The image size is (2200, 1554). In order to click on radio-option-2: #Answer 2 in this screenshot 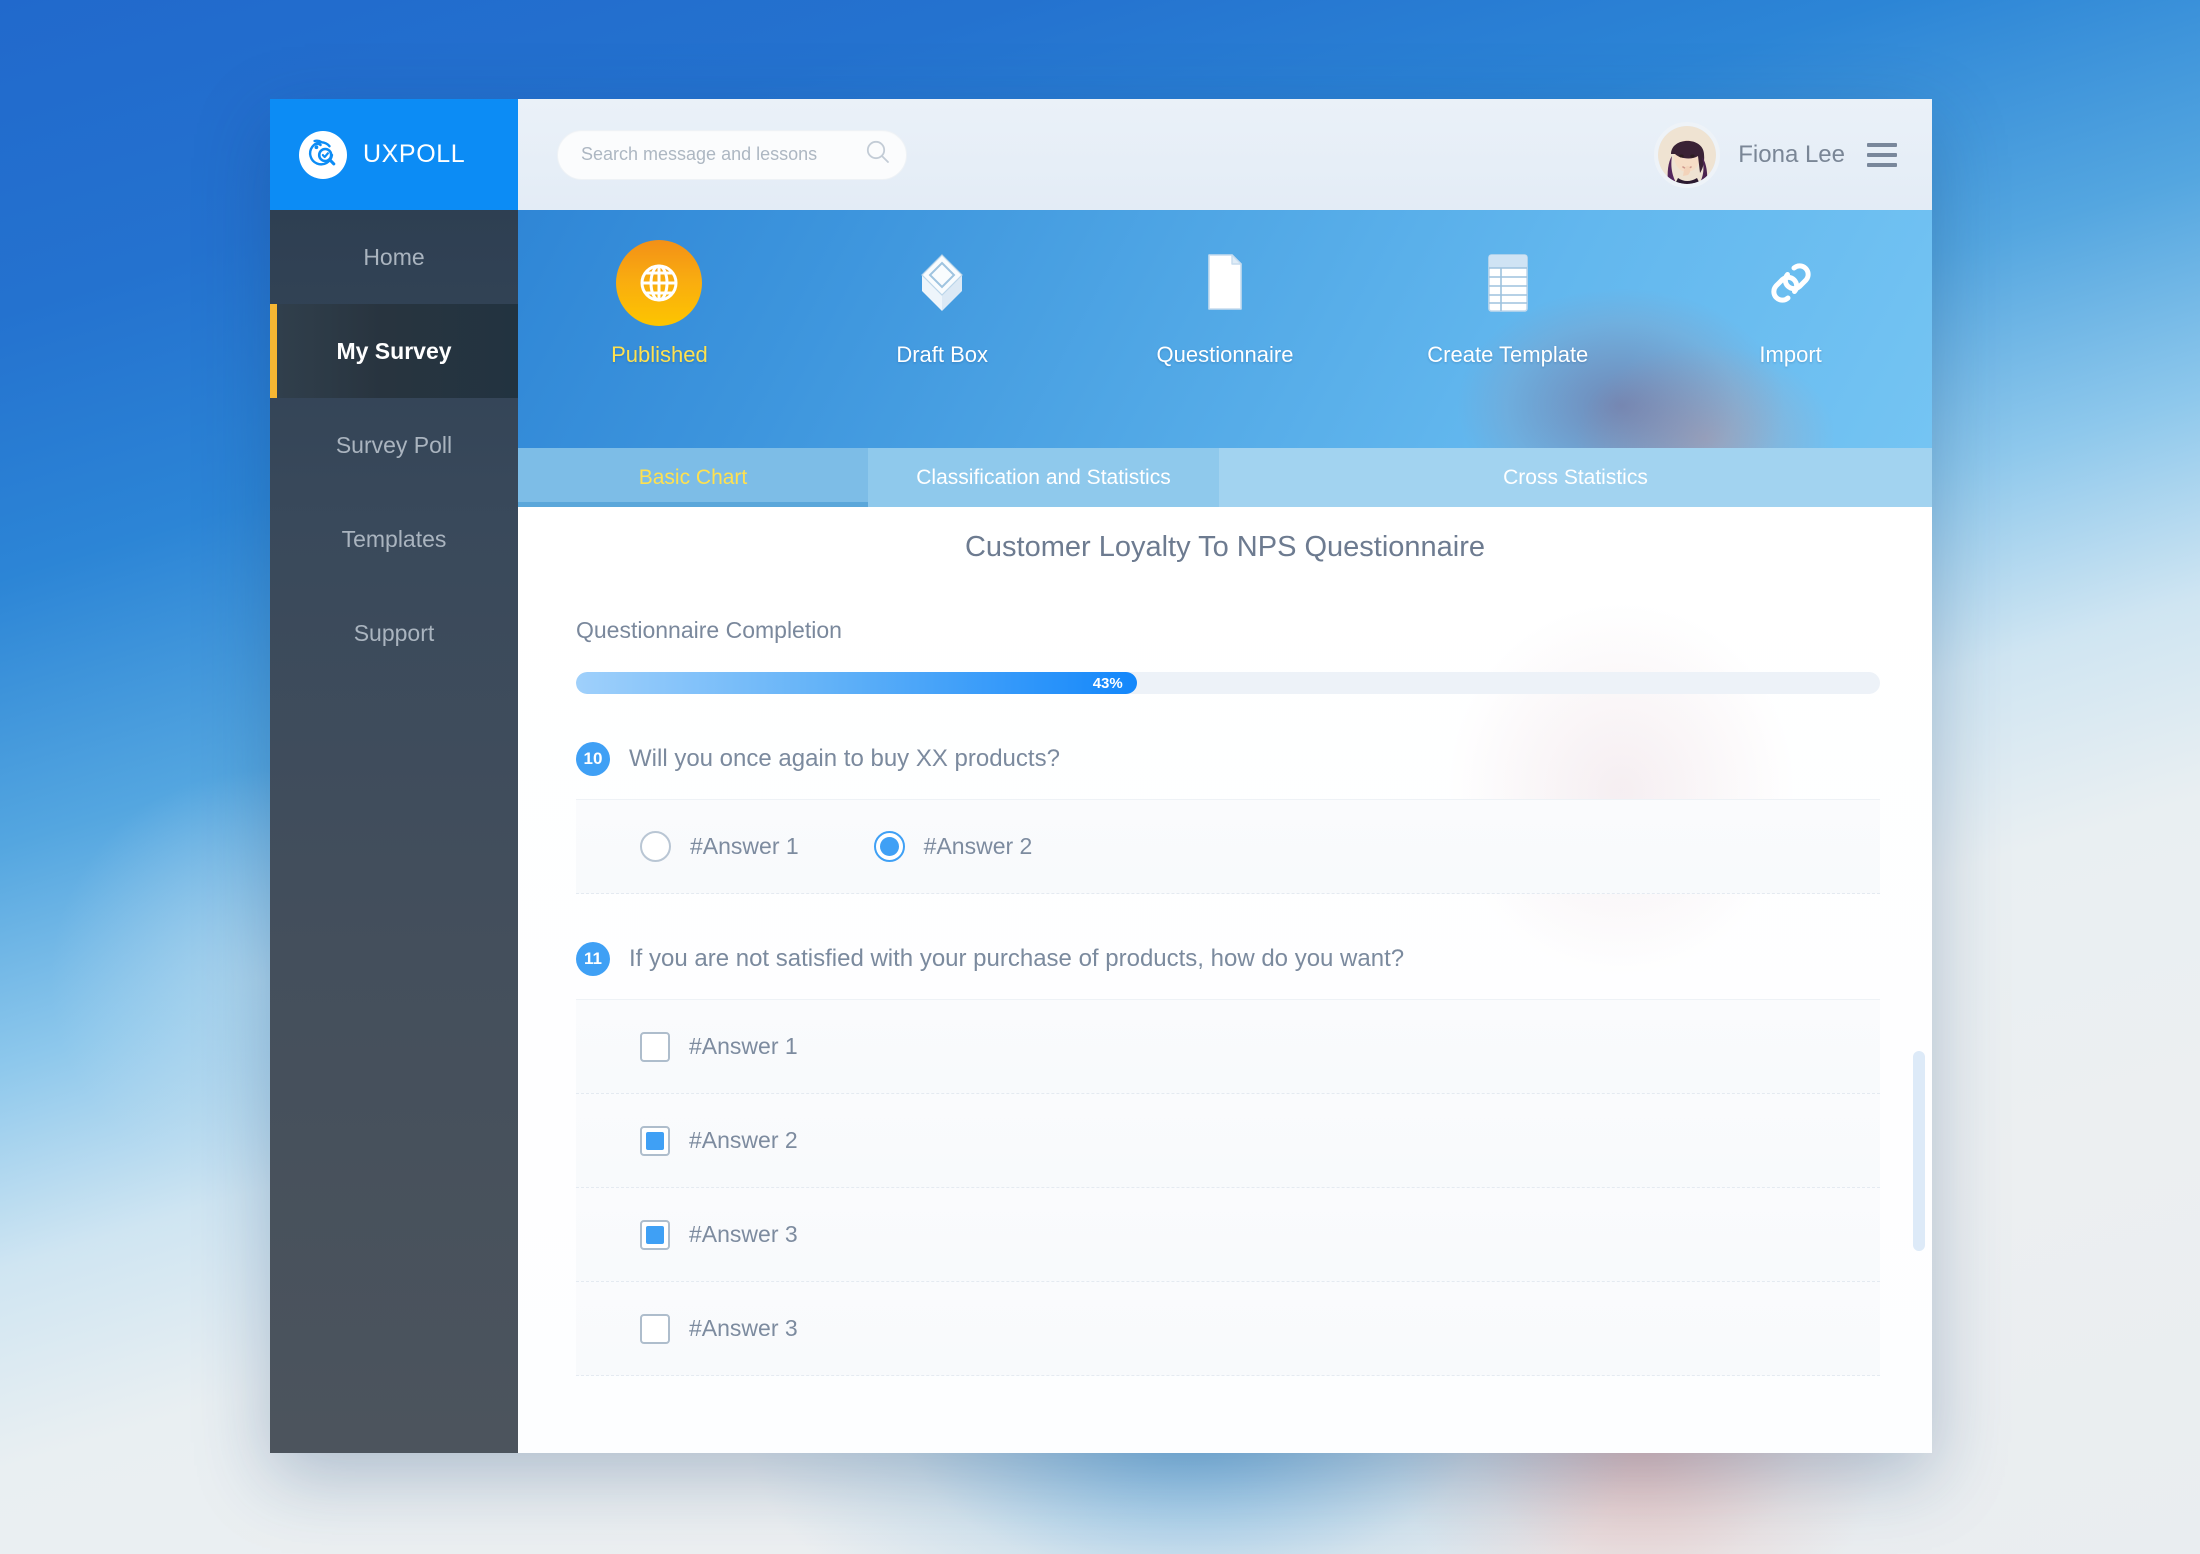, I will do `click(953, 846)`.